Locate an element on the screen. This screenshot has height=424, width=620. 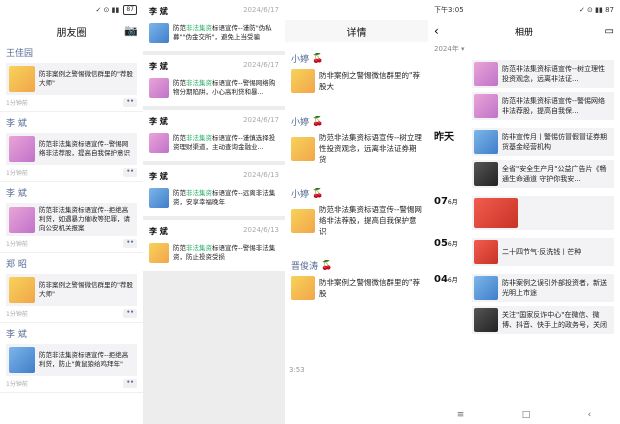
detail-row: 小婷 🍒 防范非法集资标语宣传--树立理性投资观念，远离非法证券期货 is located at coordinates (356, 140).